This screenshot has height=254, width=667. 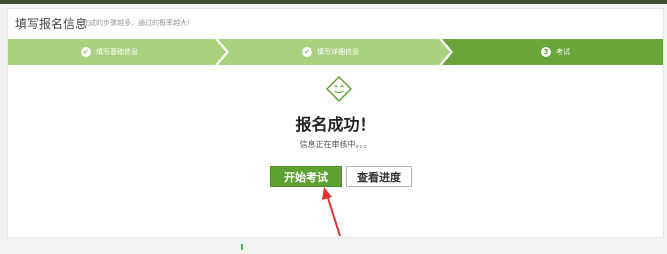 What do you see at coordinates (242, 247) in the screenshot?
I see `green-marker` at bounding box center [242, 247].